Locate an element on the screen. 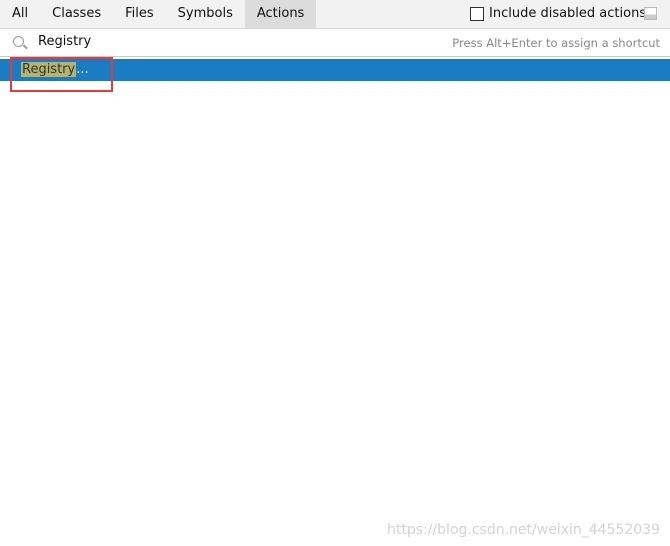 This screenshot has width=670, height=546. include-disabled-checkbox: Include disabled actions is located at coordinates (558, 13).